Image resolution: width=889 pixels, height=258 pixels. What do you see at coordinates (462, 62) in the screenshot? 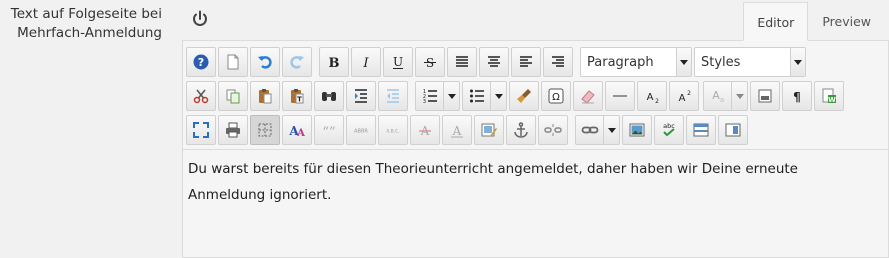
I see `justify-icon` at bounding box center [462, 62].